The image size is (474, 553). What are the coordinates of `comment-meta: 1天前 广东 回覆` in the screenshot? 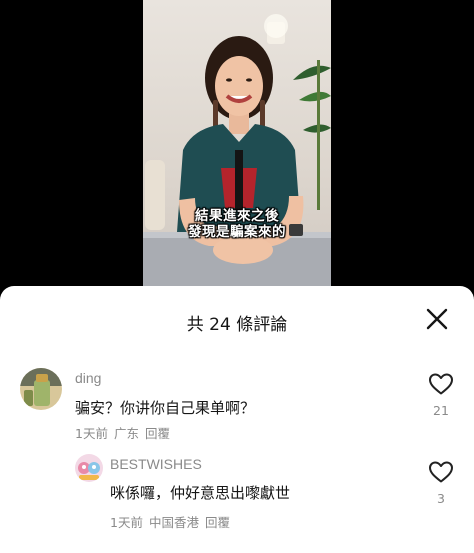 It's located at (125, 432).